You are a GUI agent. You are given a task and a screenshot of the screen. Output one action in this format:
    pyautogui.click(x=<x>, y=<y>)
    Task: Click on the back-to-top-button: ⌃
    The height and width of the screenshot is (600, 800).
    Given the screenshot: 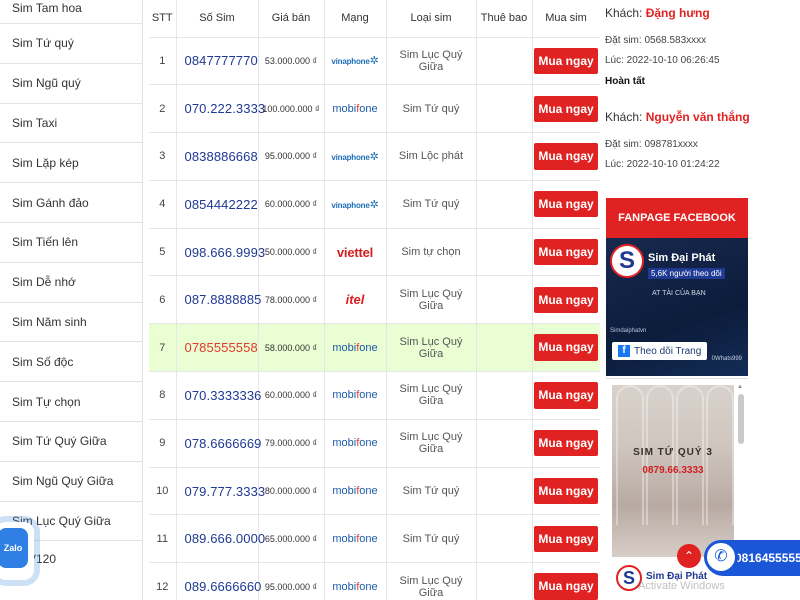 What is the action you would take?
    pyautogui.click(x=689, y=556)
    